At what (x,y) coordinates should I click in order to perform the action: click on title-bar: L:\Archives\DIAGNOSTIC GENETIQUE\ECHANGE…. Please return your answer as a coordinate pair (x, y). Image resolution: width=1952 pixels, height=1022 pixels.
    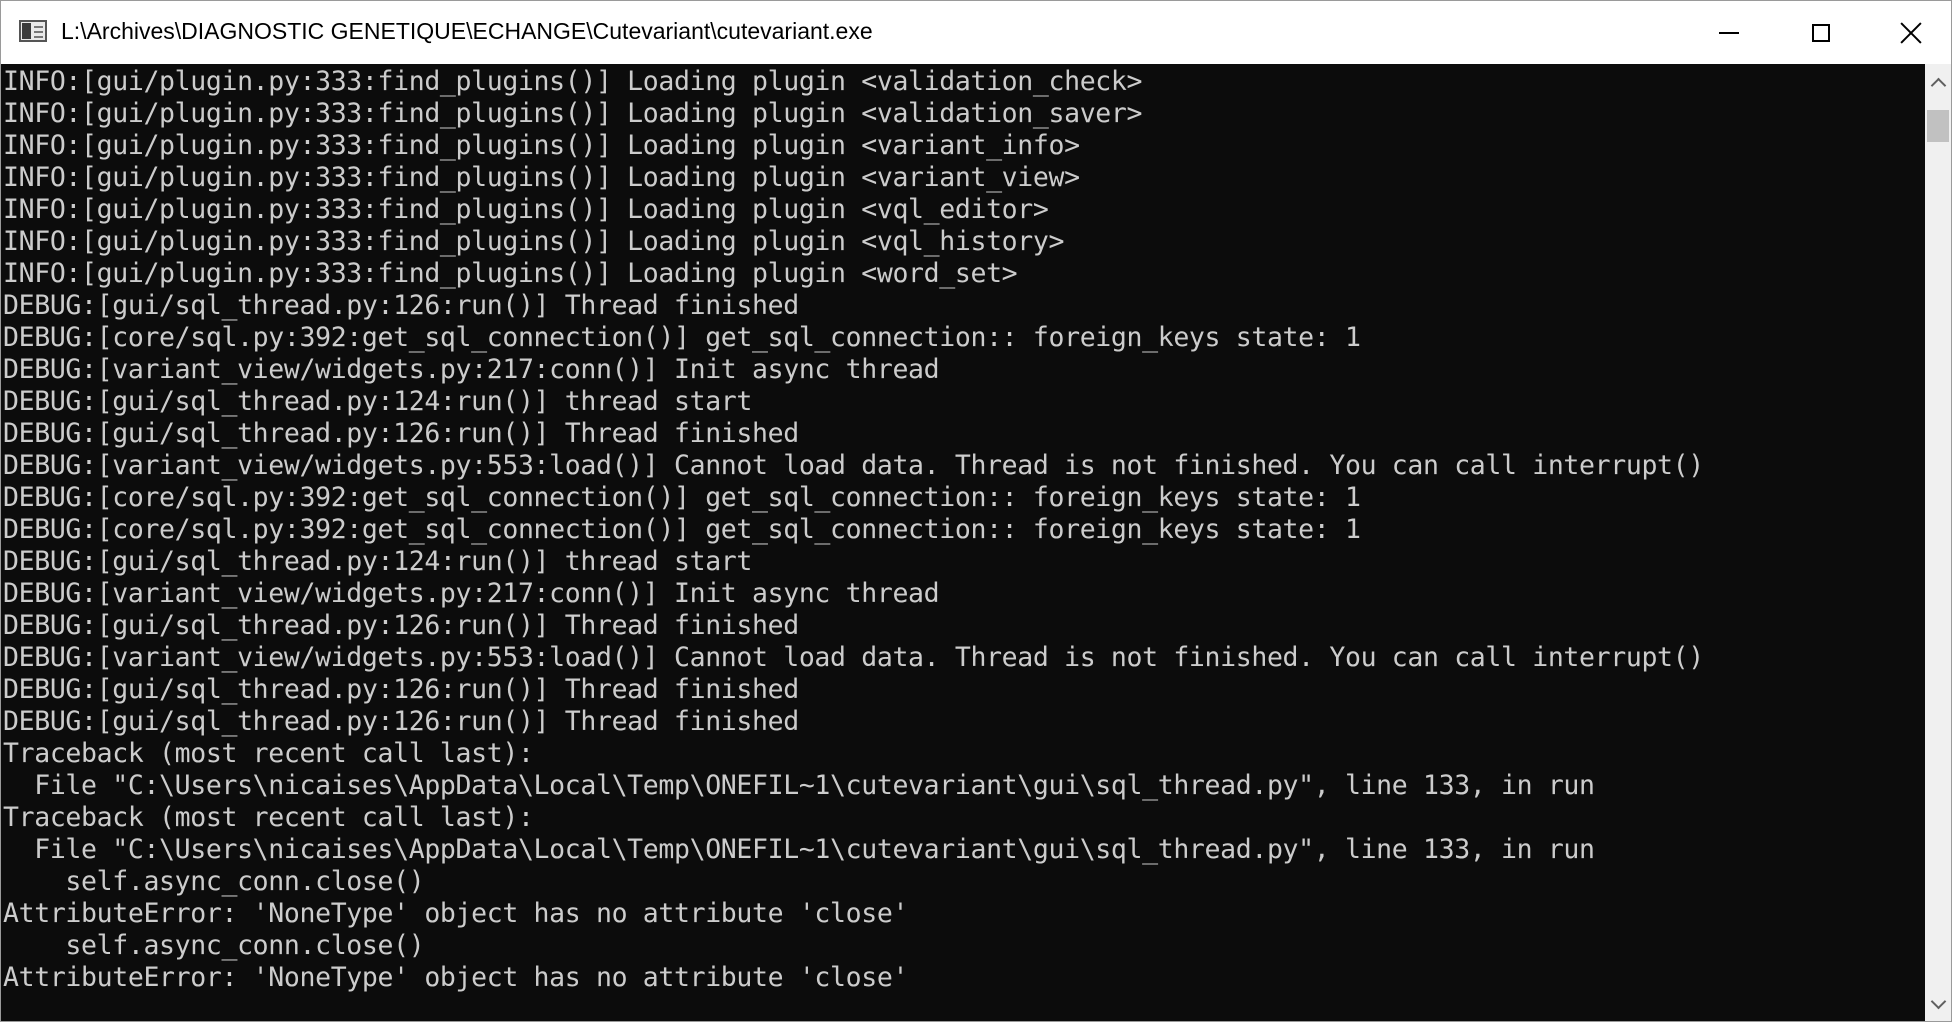
    Looking at the image, I should click on (976, 32).